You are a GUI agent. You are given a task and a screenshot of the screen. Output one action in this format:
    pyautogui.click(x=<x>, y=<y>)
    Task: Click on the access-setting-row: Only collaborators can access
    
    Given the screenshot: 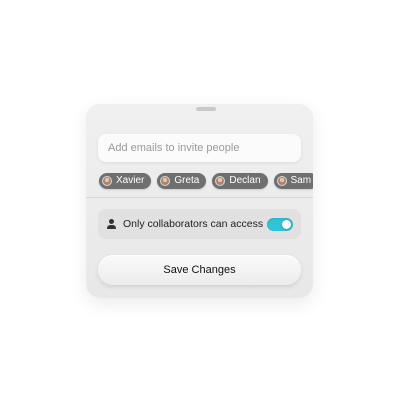 What is the action you would take?
    pyautogui.click(x=199, y=224)
    